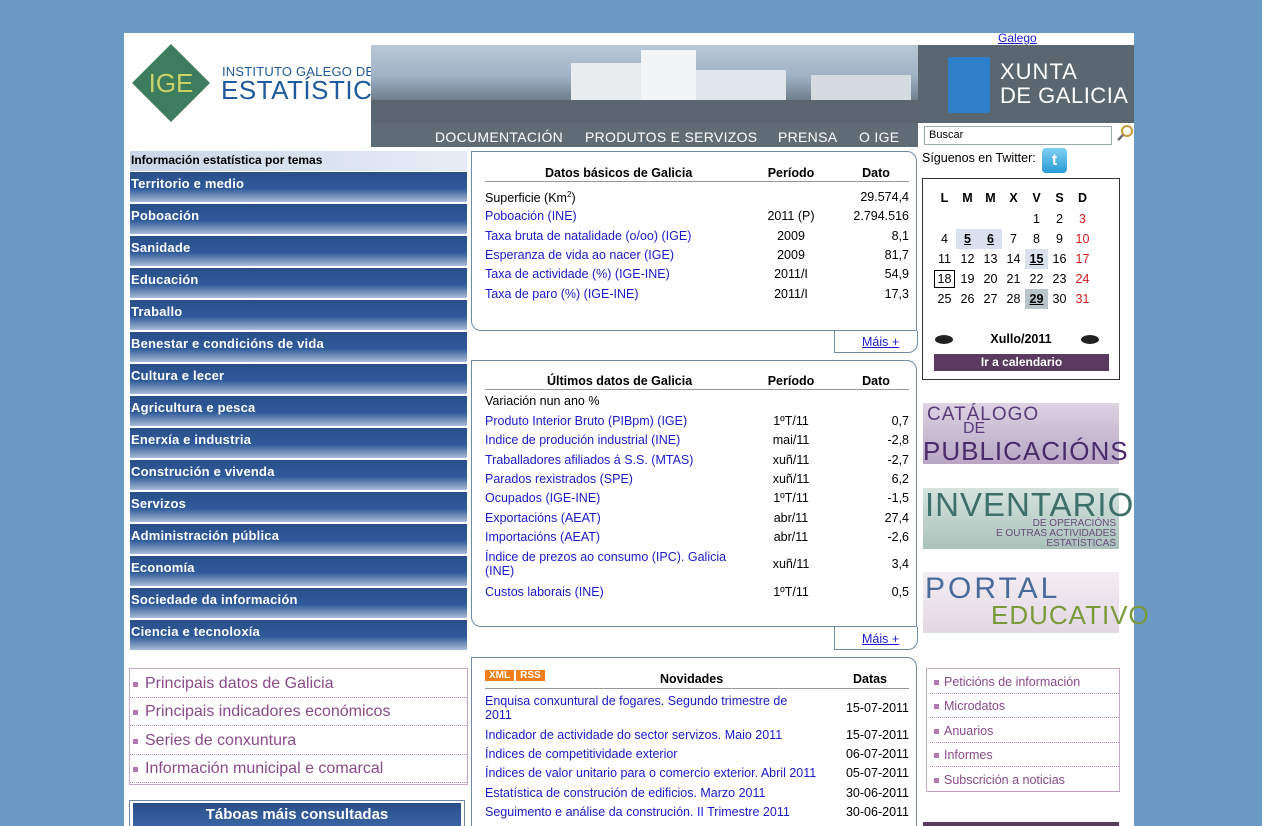 This screenshot has width=1262, height=826. What do you see at coordinates (298, 411) in the screenshot?
I see `topic-agricultura: Agricultura e pesca` at bounding box center [298, 411].